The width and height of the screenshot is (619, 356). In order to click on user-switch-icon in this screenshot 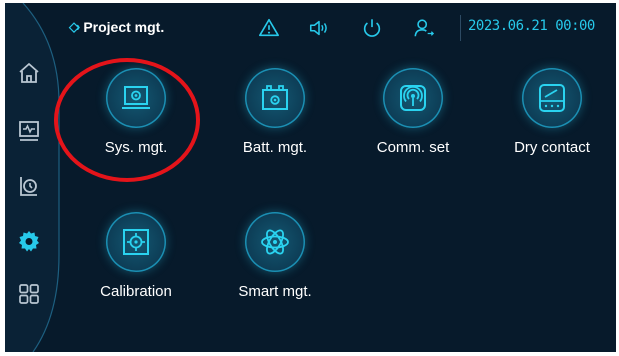, I will do `click(424, 28)`.